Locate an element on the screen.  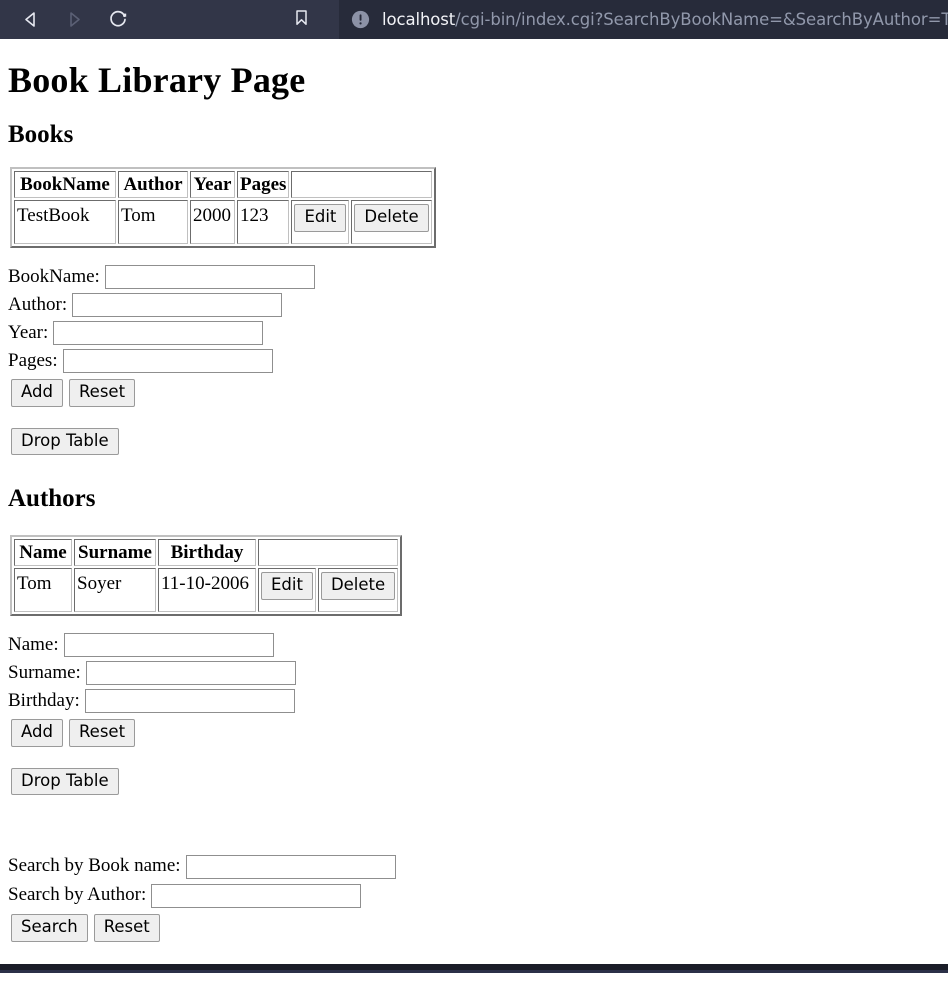
column-header-birthday: Birthday is located at coordinates (207, 553).